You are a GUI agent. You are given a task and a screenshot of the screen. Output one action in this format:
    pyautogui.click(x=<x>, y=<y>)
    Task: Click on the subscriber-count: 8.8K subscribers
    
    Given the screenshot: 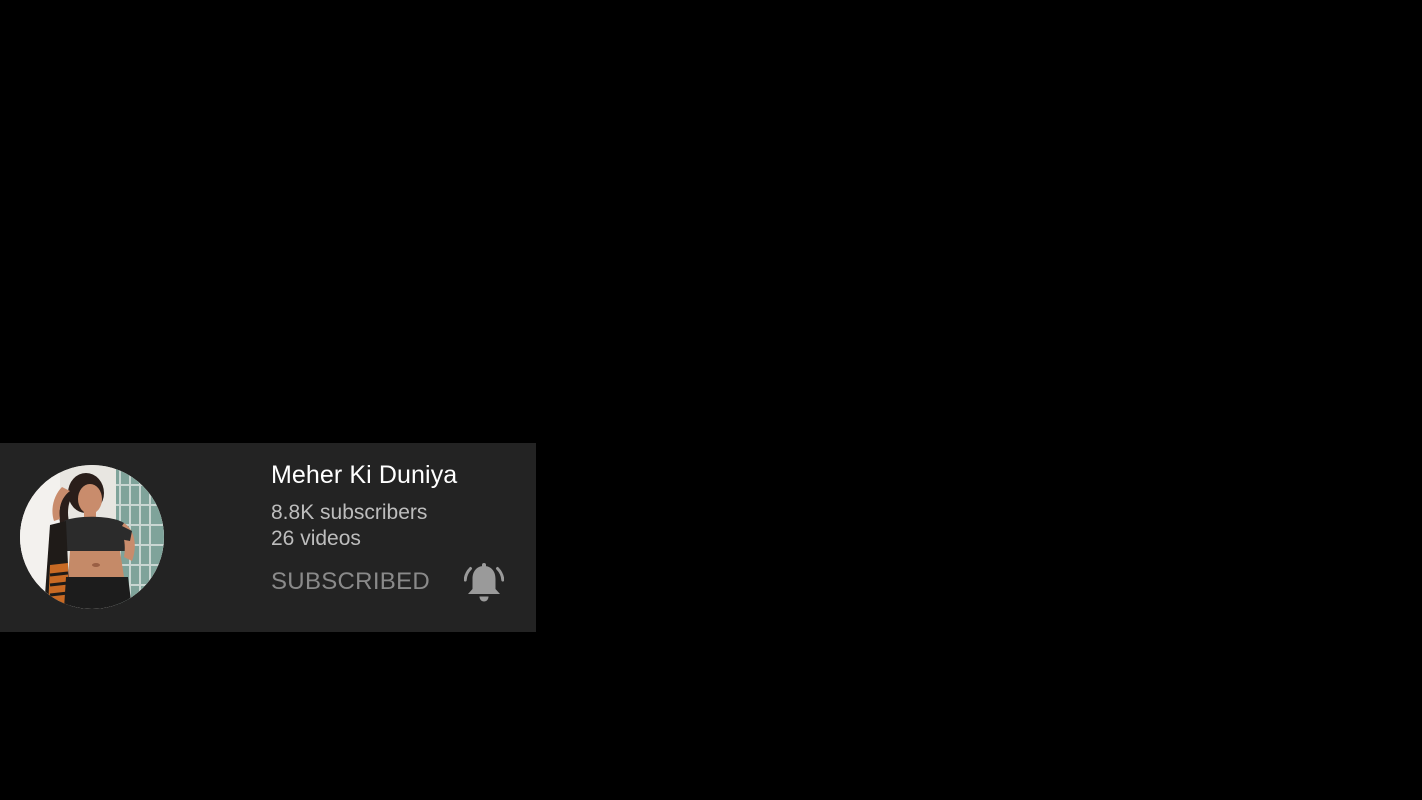 What is the action you would take?
    pyautogui.click(x=349, y=512)
    